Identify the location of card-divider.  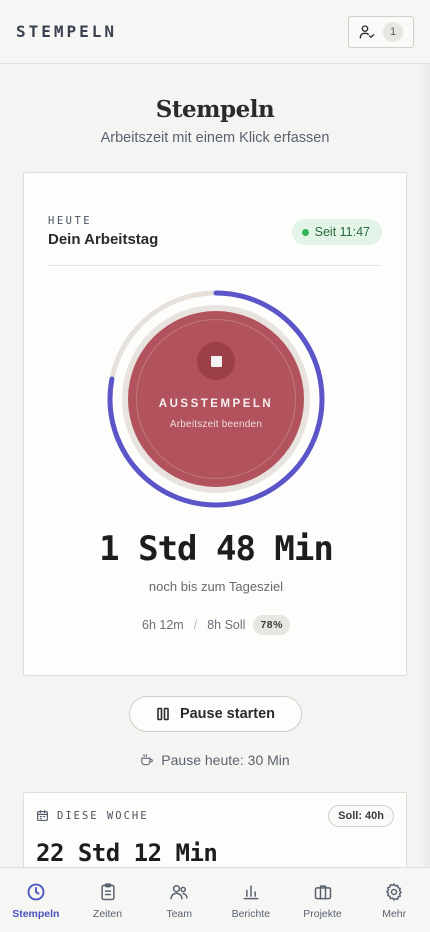
(215, 265).